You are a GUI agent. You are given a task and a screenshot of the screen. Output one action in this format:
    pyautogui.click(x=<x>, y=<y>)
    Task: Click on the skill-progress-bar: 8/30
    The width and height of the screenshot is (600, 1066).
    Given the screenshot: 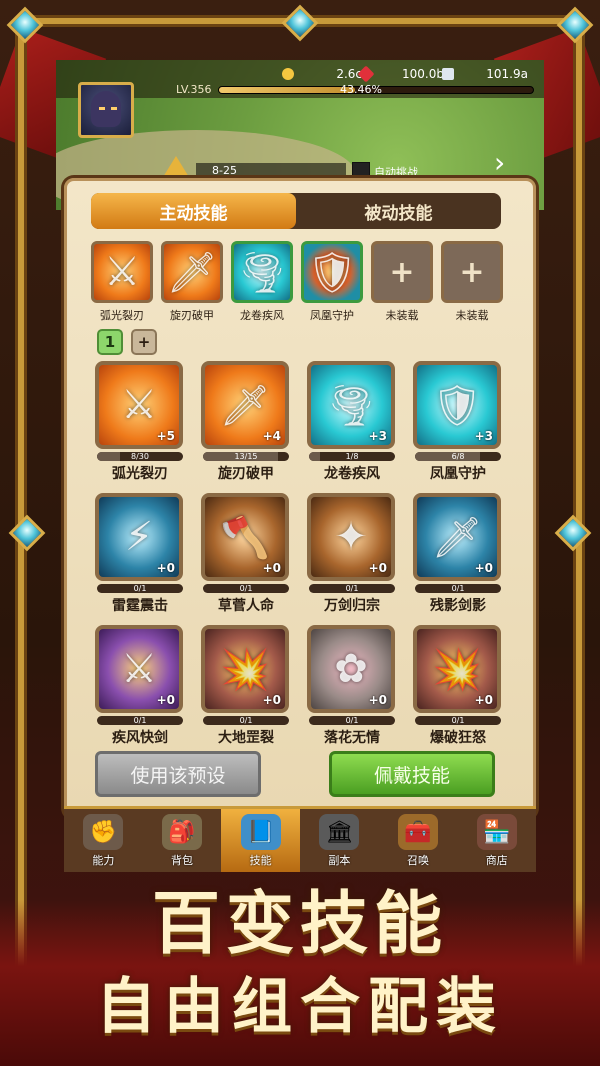 What is the action you would take?
    pyautogui.click(x=140, y=456)
    